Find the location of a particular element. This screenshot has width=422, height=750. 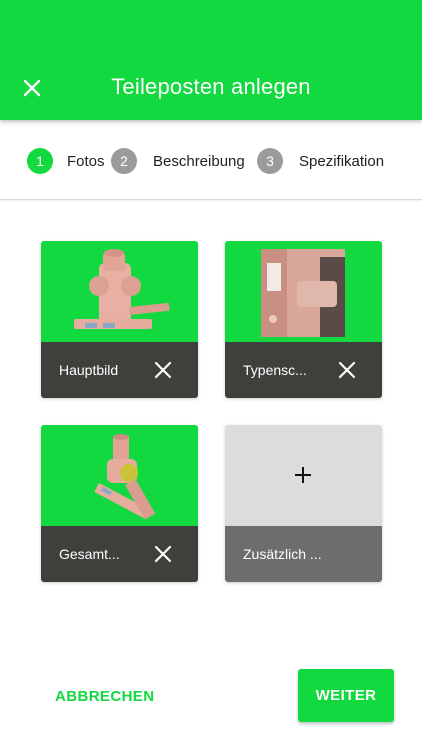

step-beschreibung: 2 Beschreibung is located at coordinates (178, 161).